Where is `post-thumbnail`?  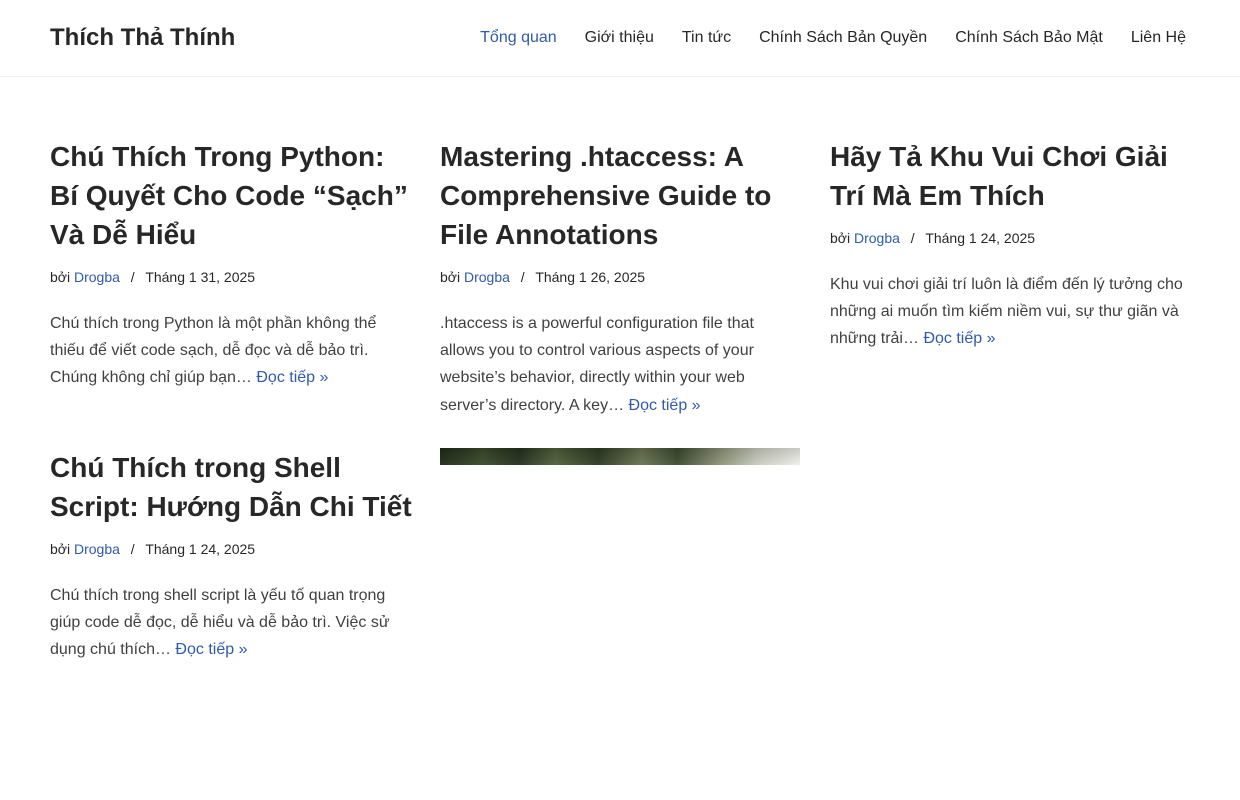 post-thumbnail is located at coordinates (620, 456).